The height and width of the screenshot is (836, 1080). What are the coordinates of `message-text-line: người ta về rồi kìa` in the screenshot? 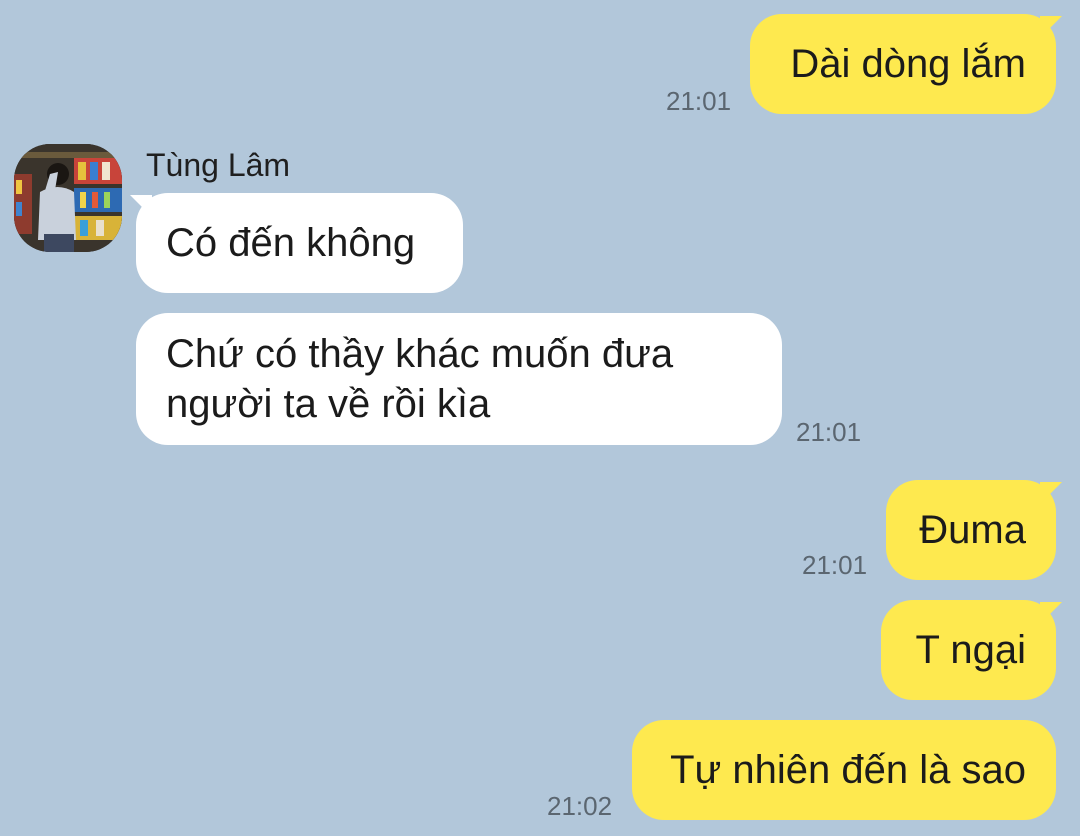 It's located at (328, 404).